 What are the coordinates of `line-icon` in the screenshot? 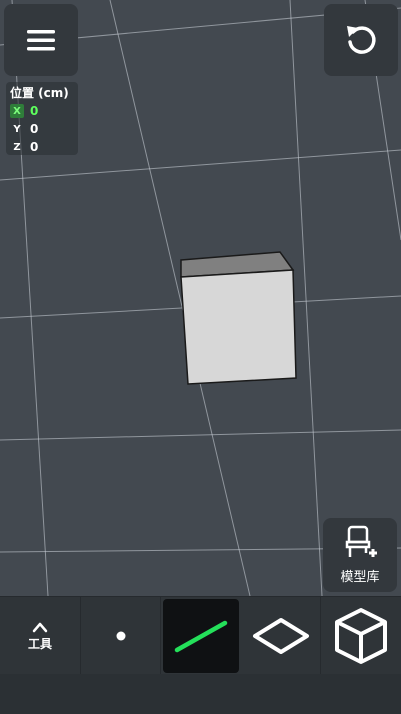 It's located at (201, 636).